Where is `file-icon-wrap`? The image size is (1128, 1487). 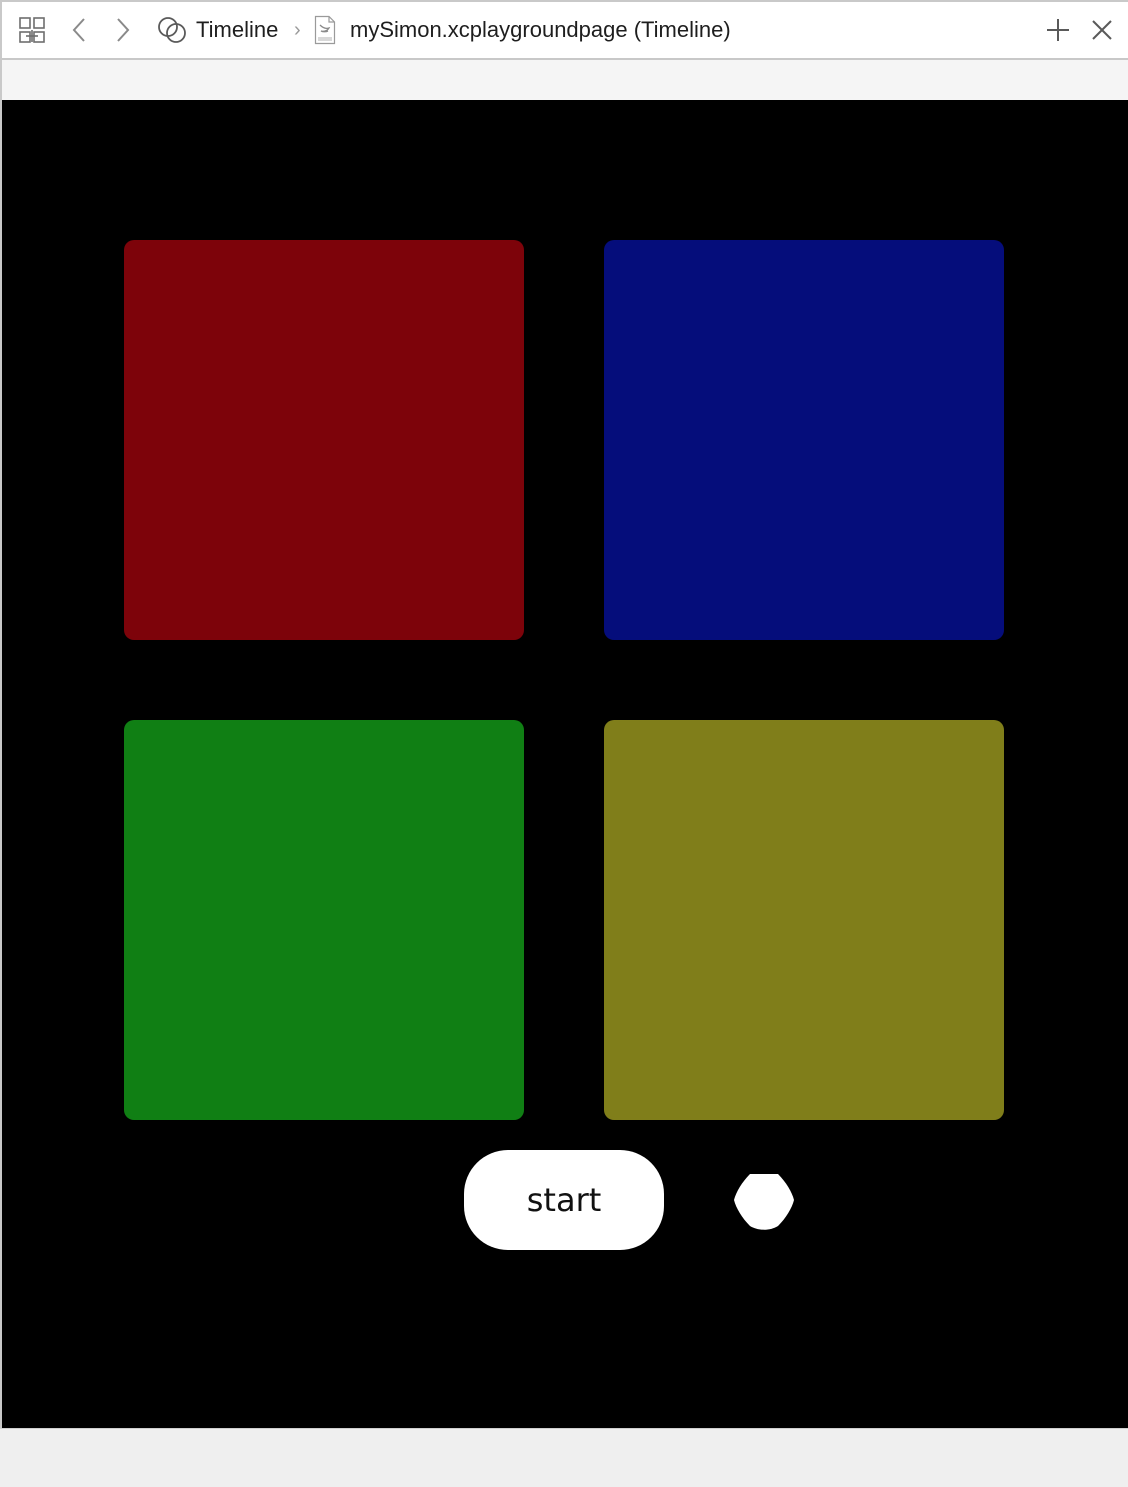 file-icon-wrap is located at coordinates (325, 30).